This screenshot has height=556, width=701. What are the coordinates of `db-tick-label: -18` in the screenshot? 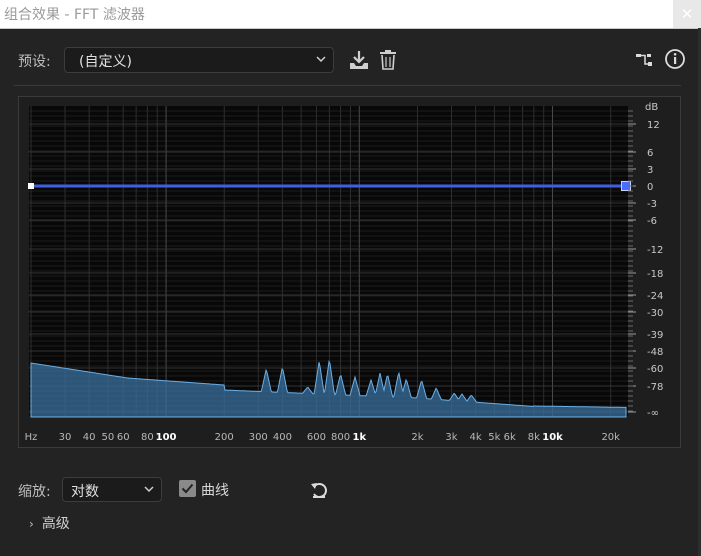 It's located at (655, 274).